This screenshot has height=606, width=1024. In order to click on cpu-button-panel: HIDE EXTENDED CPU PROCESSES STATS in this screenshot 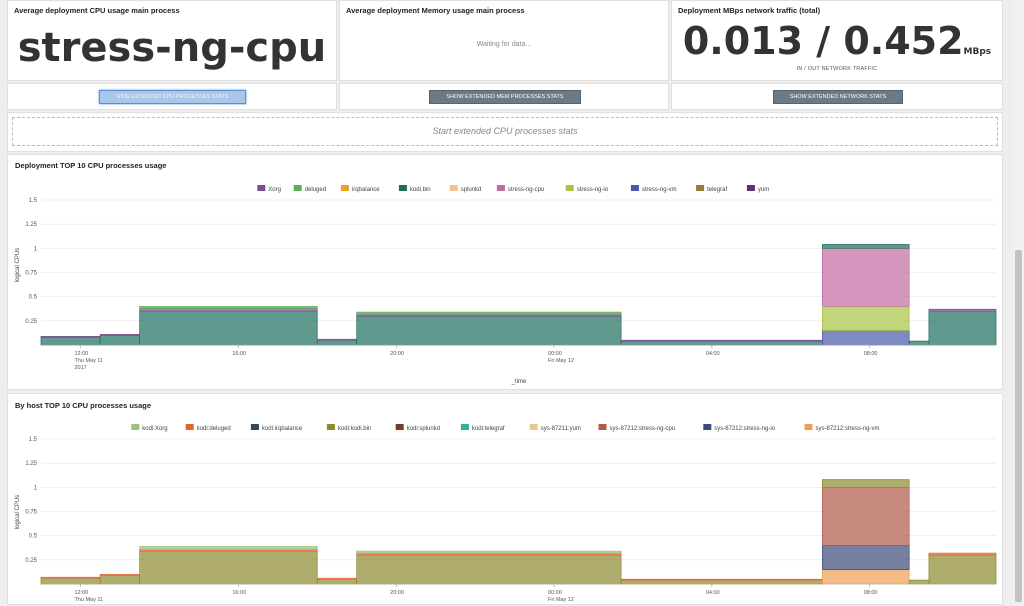, I will do `click(172, 96)`.